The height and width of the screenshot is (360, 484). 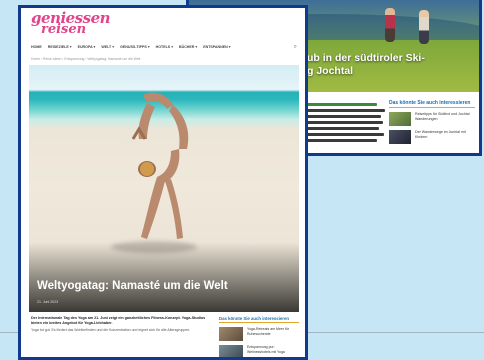 I want to click on nav-item-hotels: HOTELS ▾, so click(x=164, y=47).